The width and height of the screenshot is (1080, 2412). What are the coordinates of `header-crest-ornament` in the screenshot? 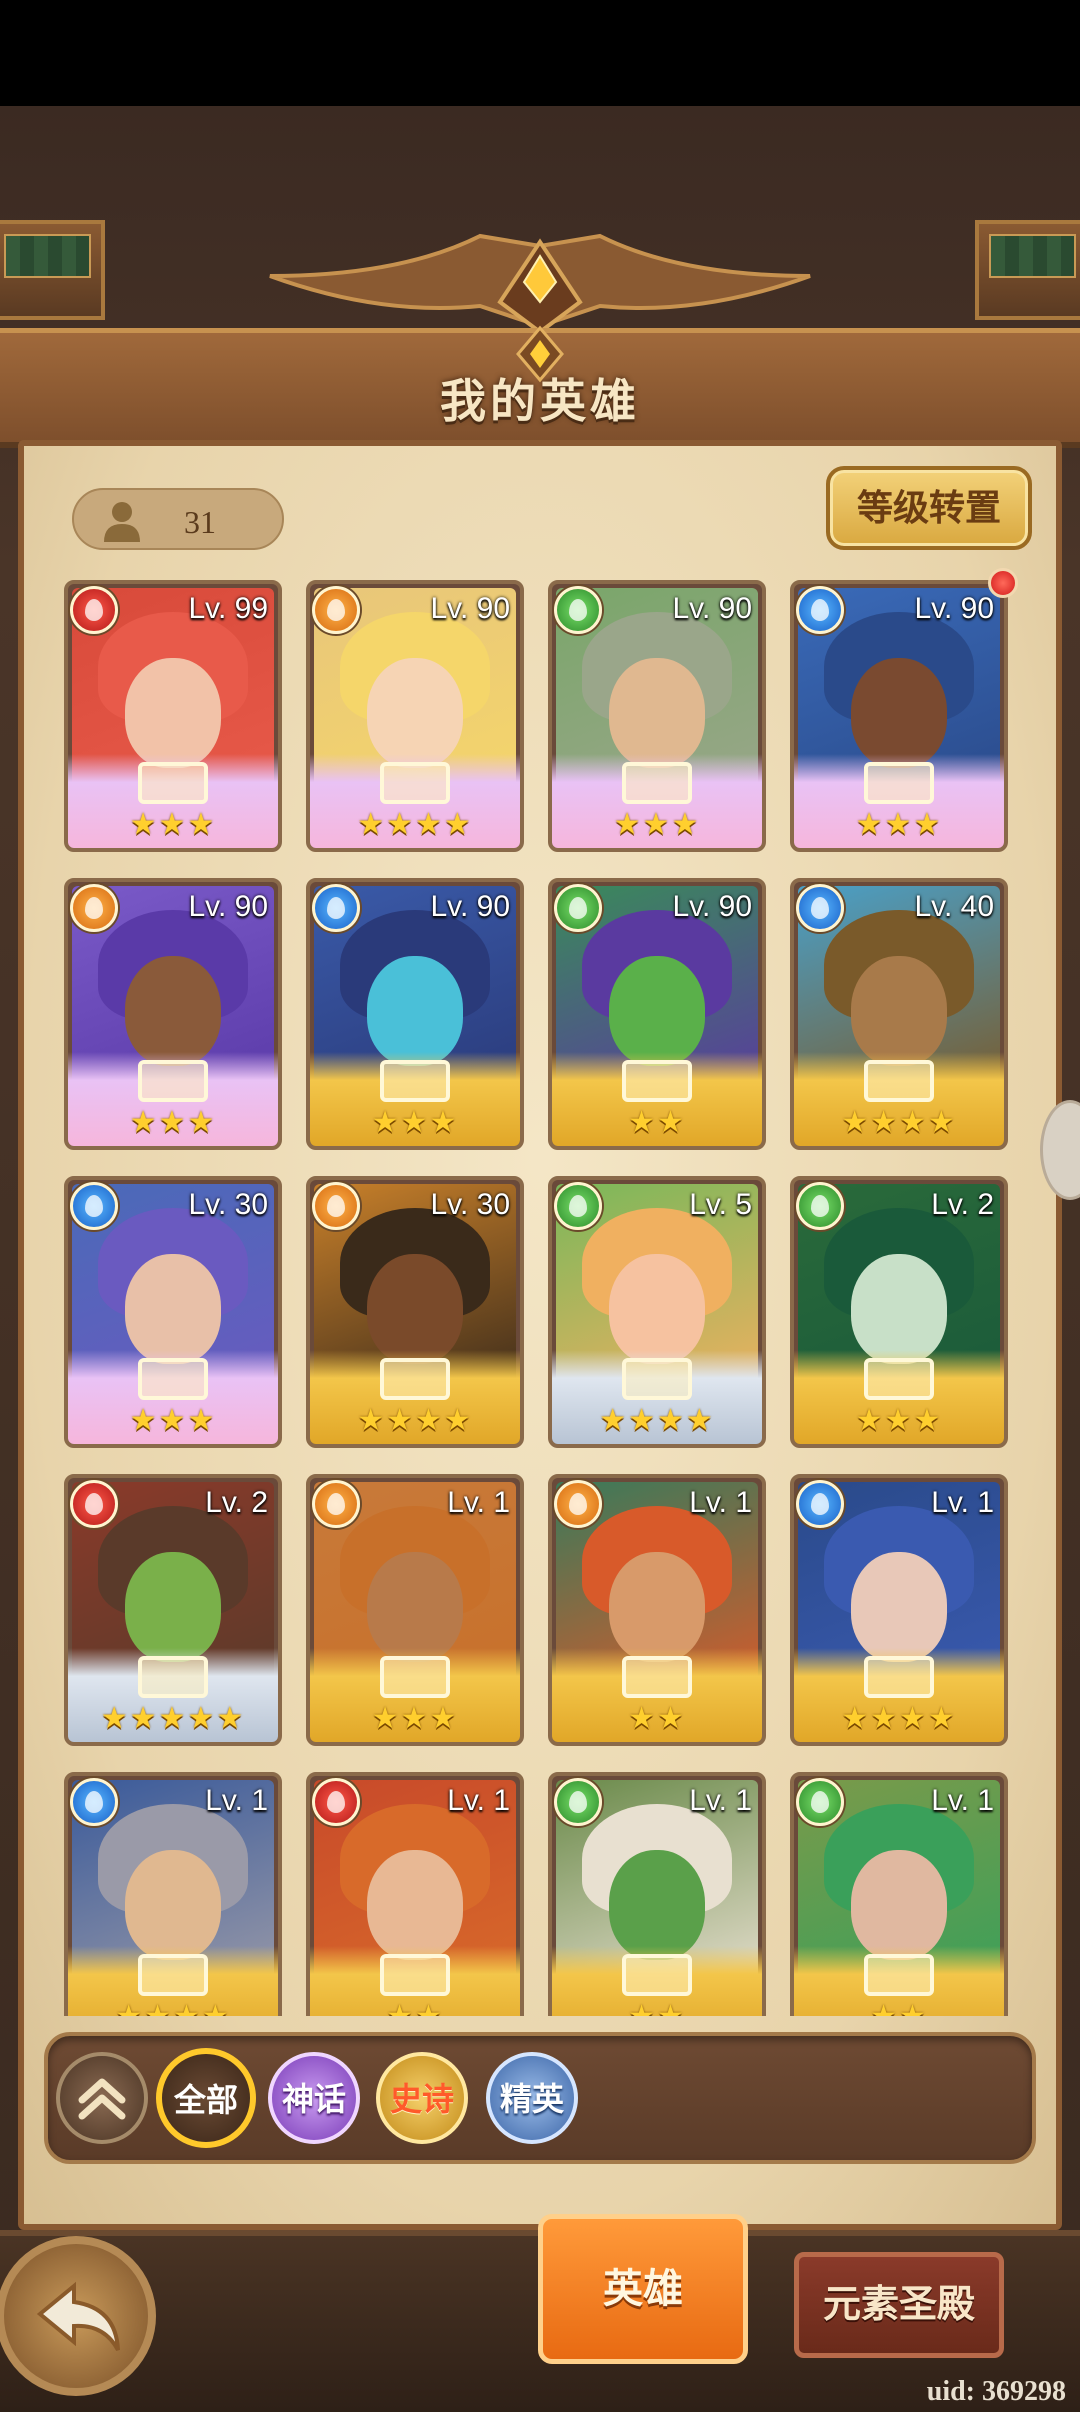 It's located at (540, 284).